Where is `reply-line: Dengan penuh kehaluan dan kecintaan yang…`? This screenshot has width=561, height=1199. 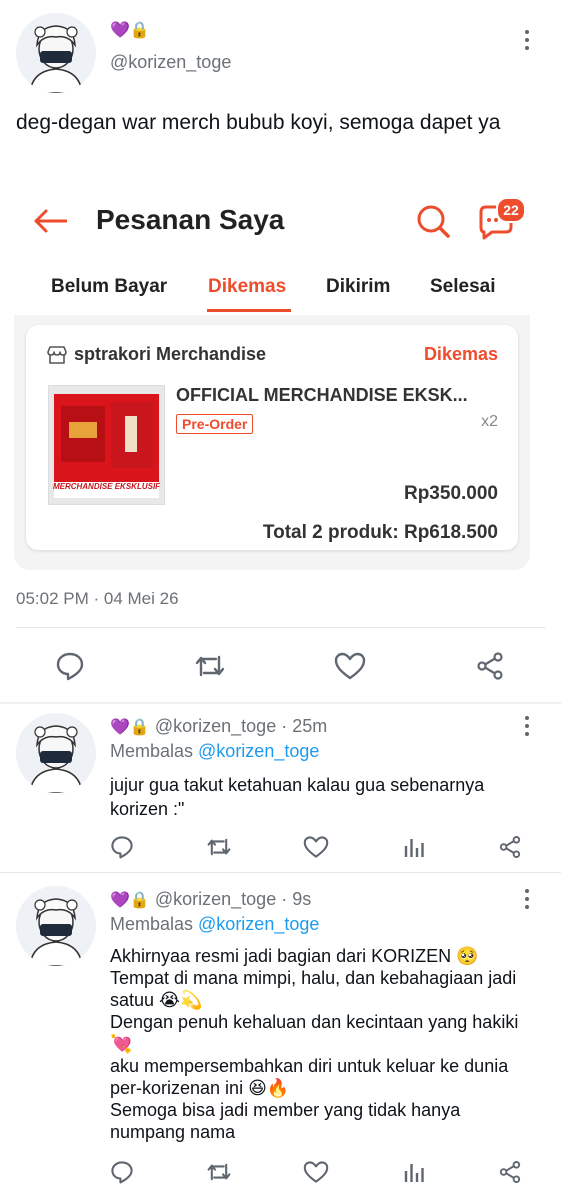 reply-line: Dengan penuh kehaluan dan kecintaan yang… is located at coordinates (314, 1022).